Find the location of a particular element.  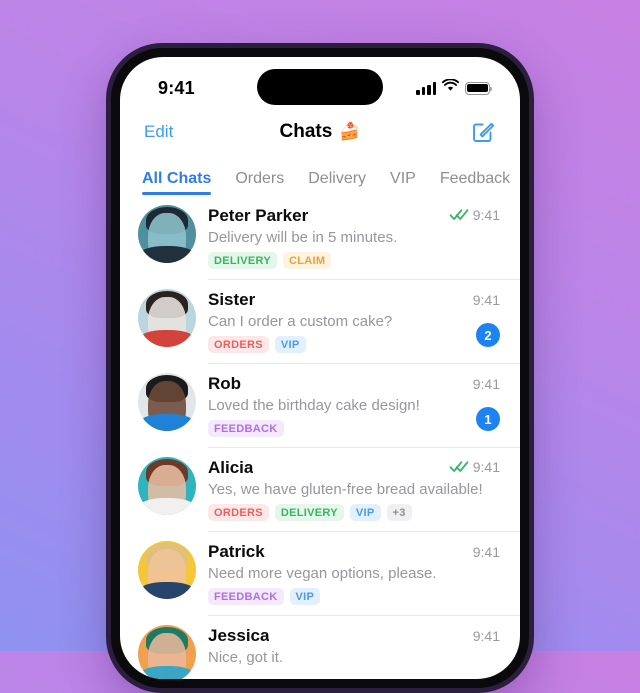

chat-name: Rob is located at coordinates (225, 383).